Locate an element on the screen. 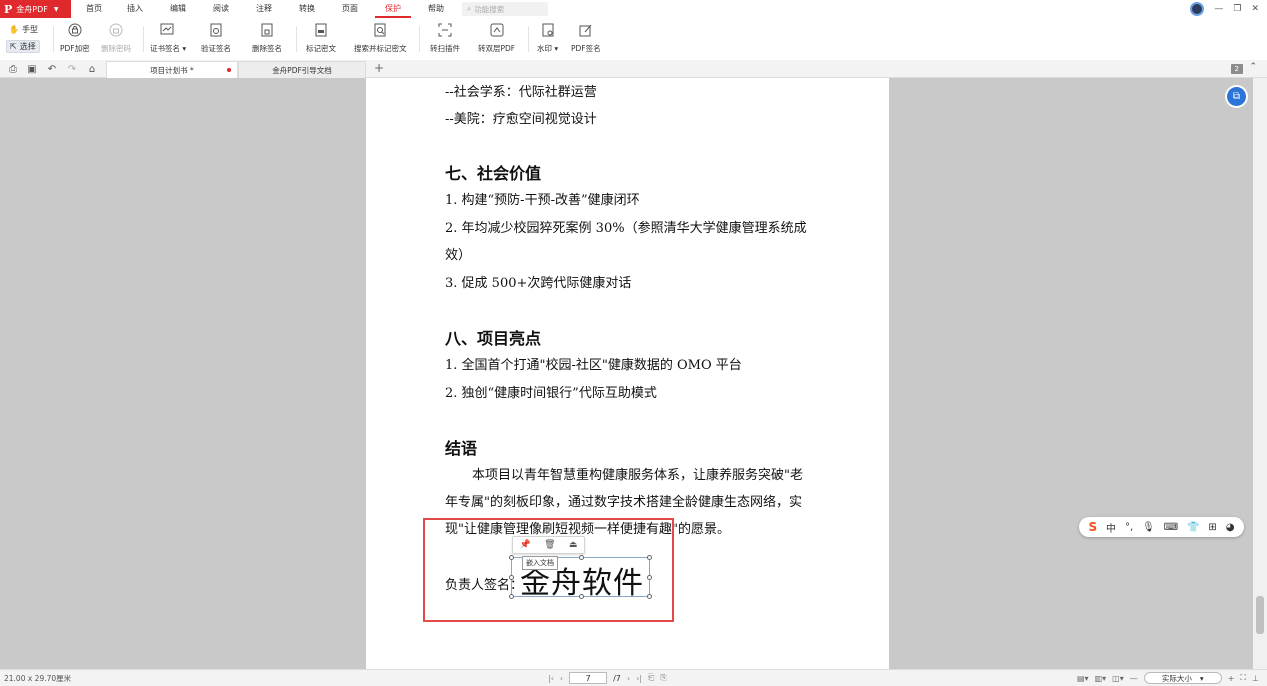 This screenshot has height=686, width=1267. undo-icon: ↶ is located at coordinates (52, 69).